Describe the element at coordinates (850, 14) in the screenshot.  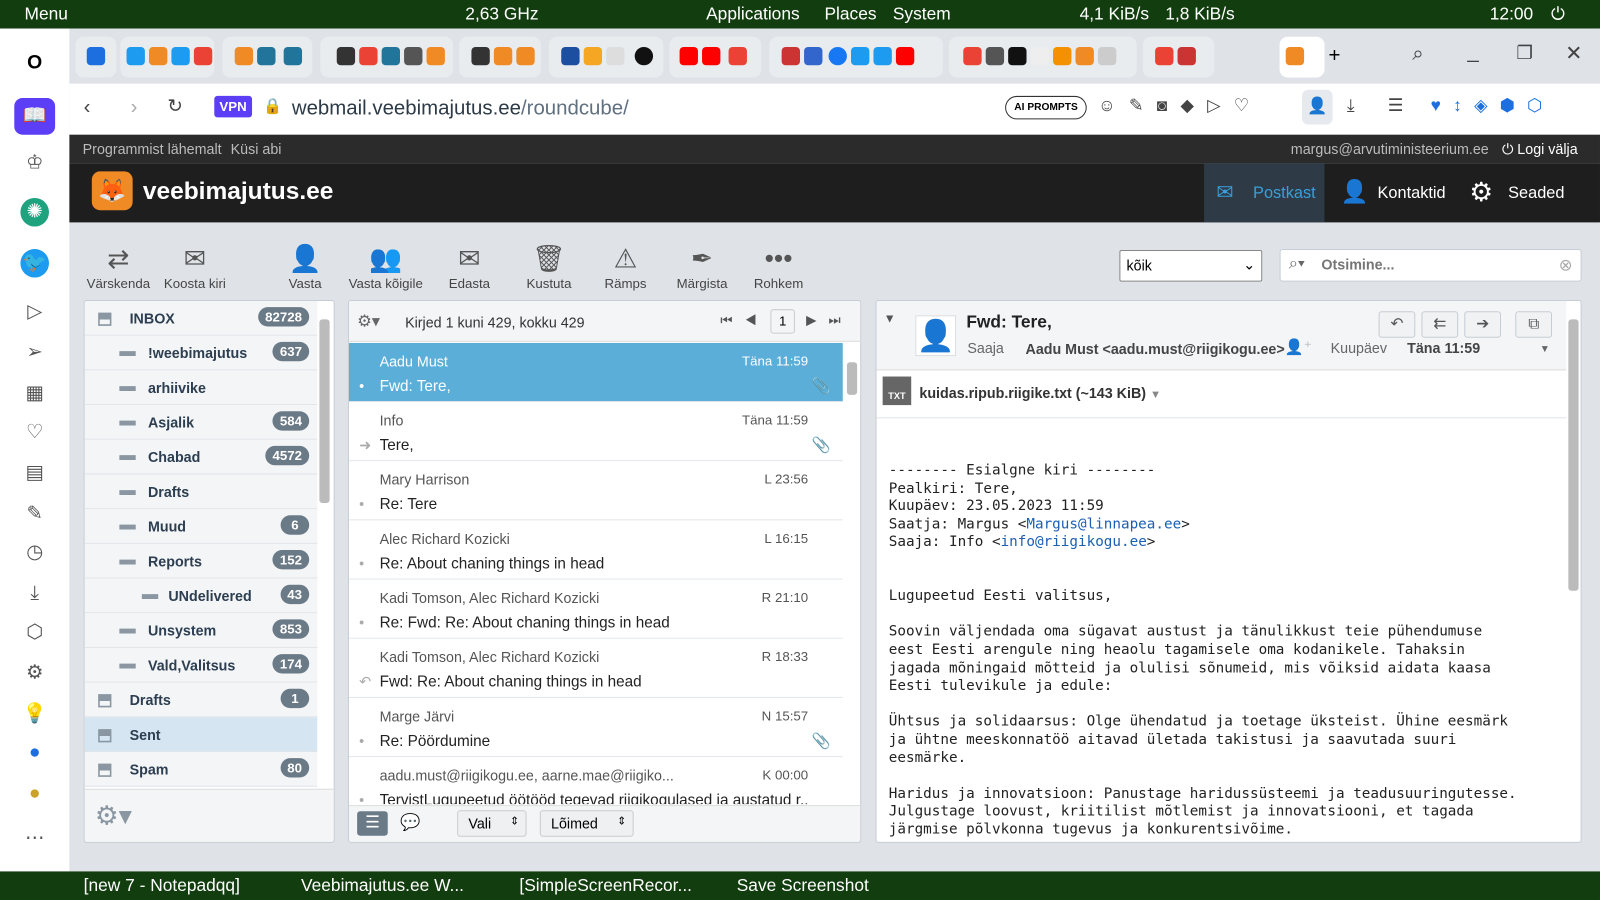
I see `places-menu: Places` at that location.